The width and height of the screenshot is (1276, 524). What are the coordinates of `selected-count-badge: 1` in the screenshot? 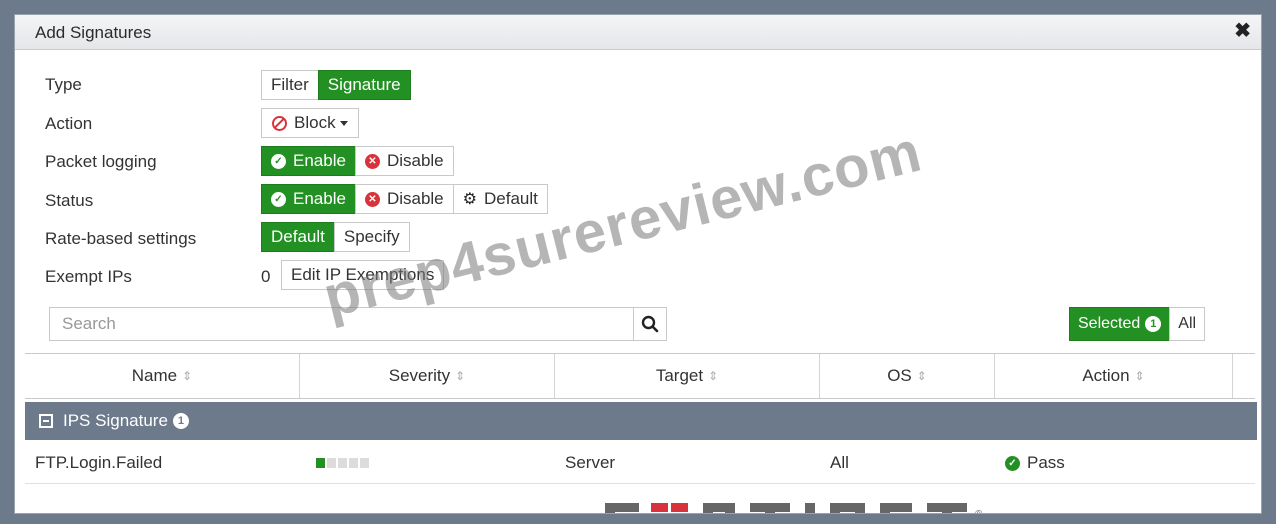 It's located at (1153, 324).